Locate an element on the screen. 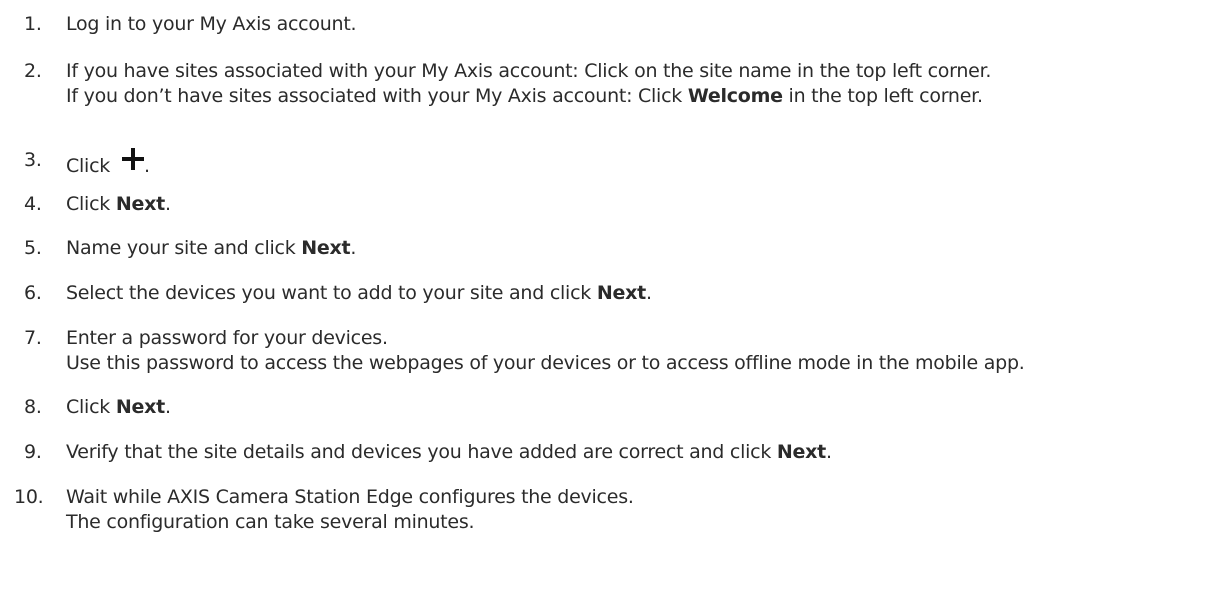  step-number: 8. is located at coordinates (33, 407).